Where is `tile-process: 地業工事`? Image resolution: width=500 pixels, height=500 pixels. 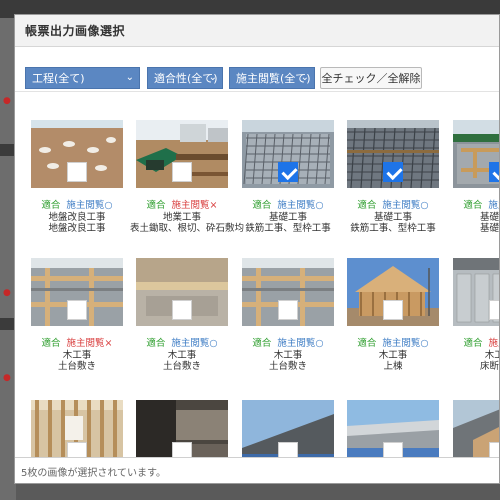 tile-process: 地業工事 is located at coordinates (181, 217).